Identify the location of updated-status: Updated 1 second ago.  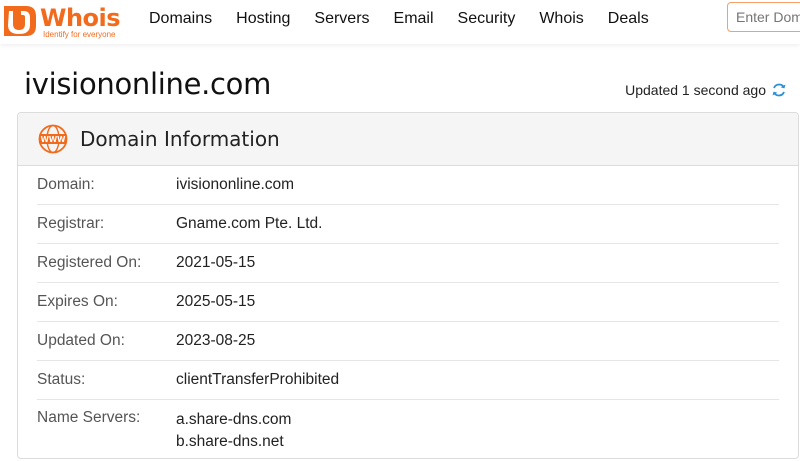
(706, 90).